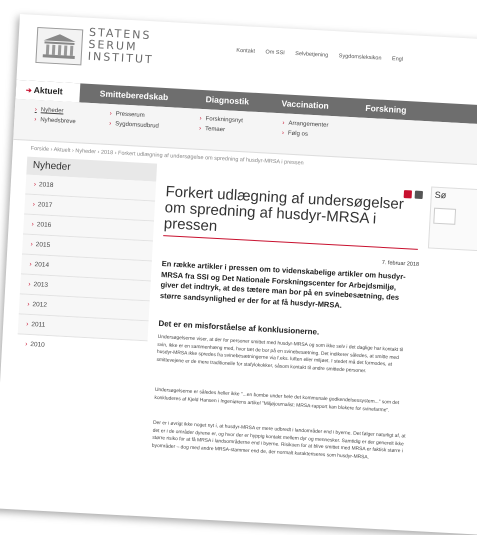  Describe the element at coordinates (311, 55) in the screenshot. I see `toplink-selvbetjening: Selvbetjening` at that location.